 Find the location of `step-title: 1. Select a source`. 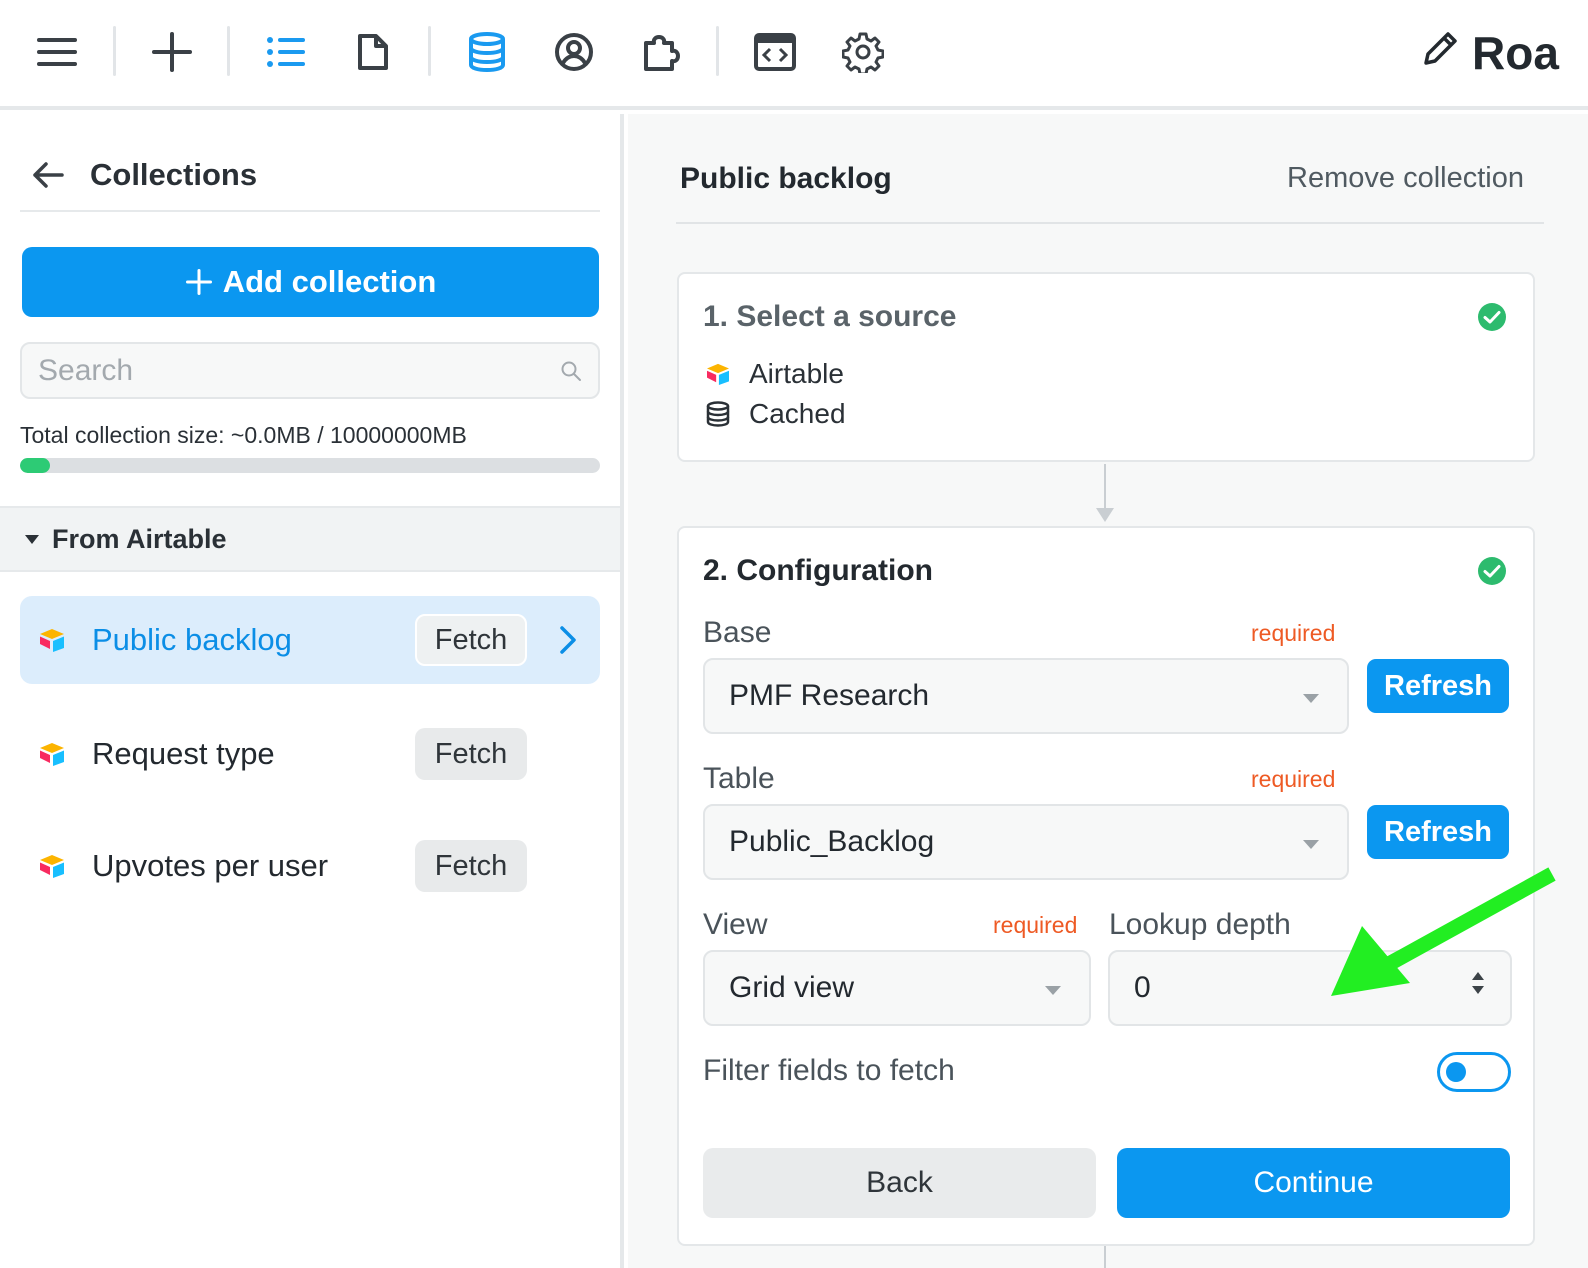

step-title: 1. Select a source is located at coordinates (829, 317).